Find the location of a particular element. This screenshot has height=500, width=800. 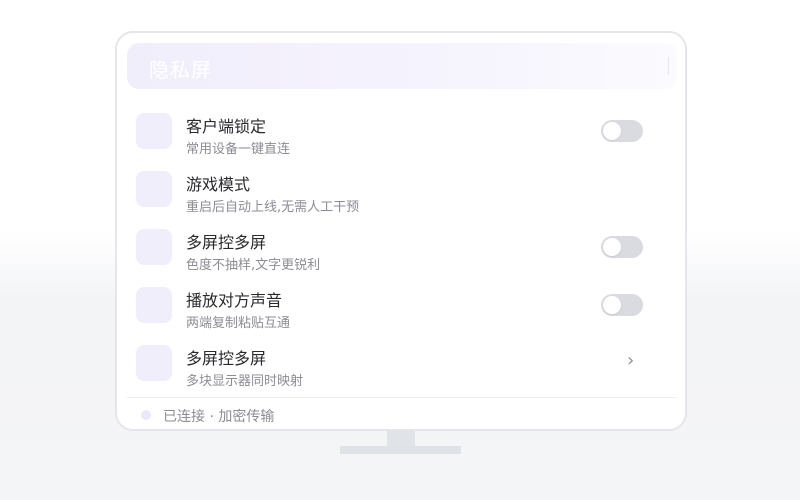

setting-row-remote-audio: 播放对方声音 两端复制粘贴互通 is located at coordinates (401, 307).